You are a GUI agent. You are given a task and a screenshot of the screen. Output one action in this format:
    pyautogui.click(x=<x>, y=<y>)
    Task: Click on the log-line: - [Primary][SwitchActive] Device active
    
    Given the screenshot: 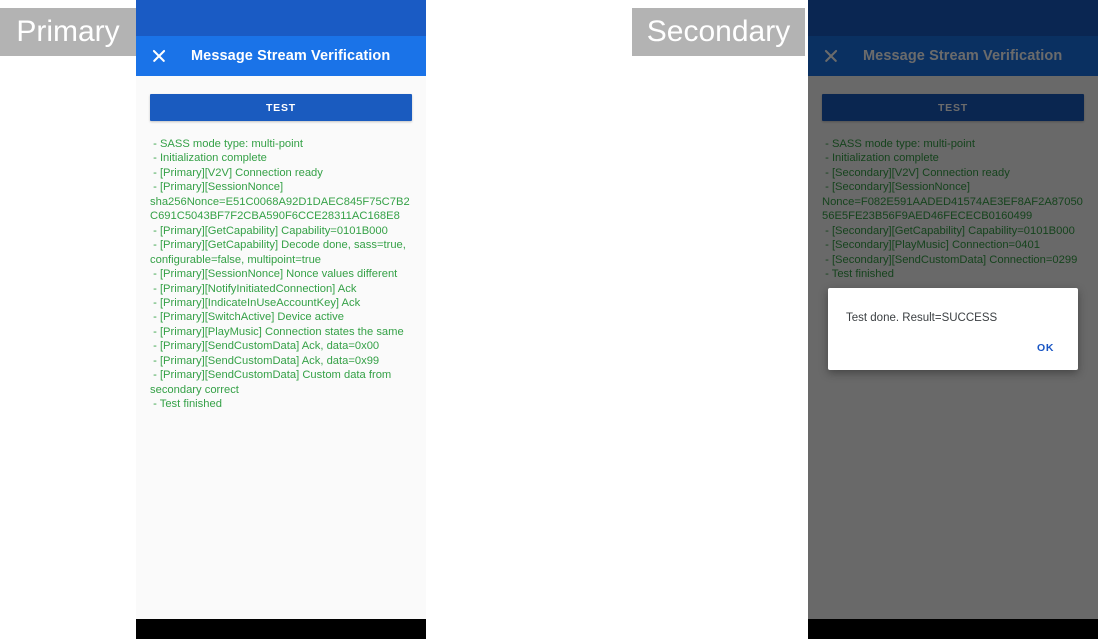 What is the action you would take?
    pyautogui.click(x=247, y=317)
    